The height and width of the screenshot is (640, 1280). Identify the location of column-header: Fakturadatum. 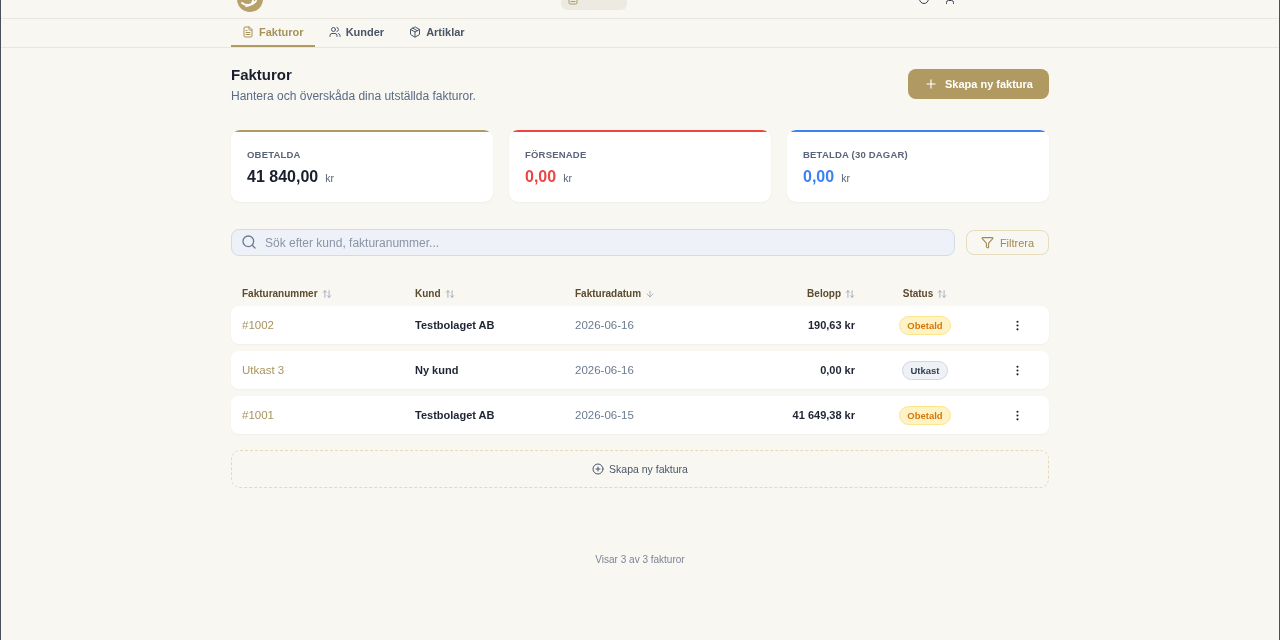
(615, 293).